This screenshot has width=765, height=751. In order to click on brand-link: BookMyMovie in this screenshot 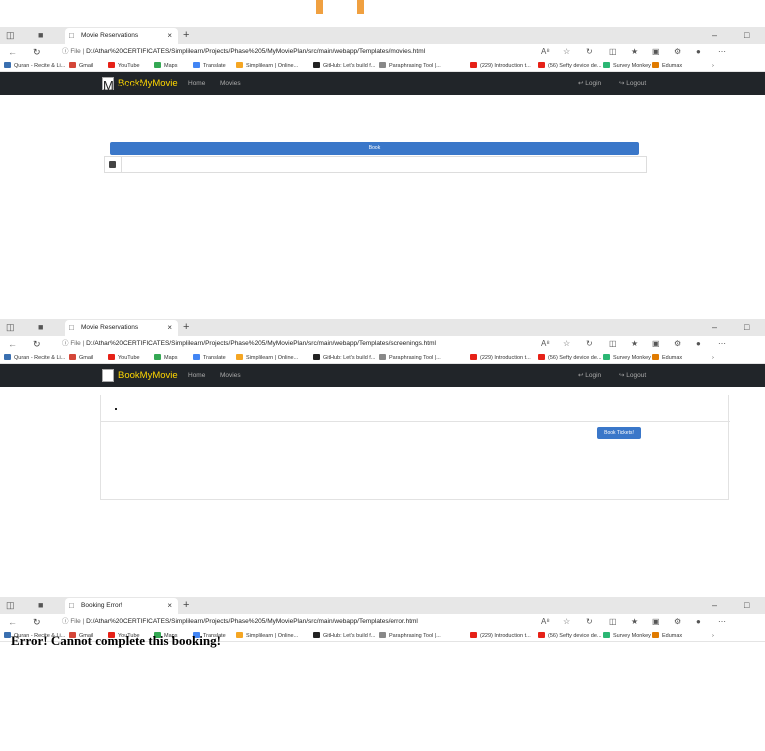, I will do `click(148, 375)`.